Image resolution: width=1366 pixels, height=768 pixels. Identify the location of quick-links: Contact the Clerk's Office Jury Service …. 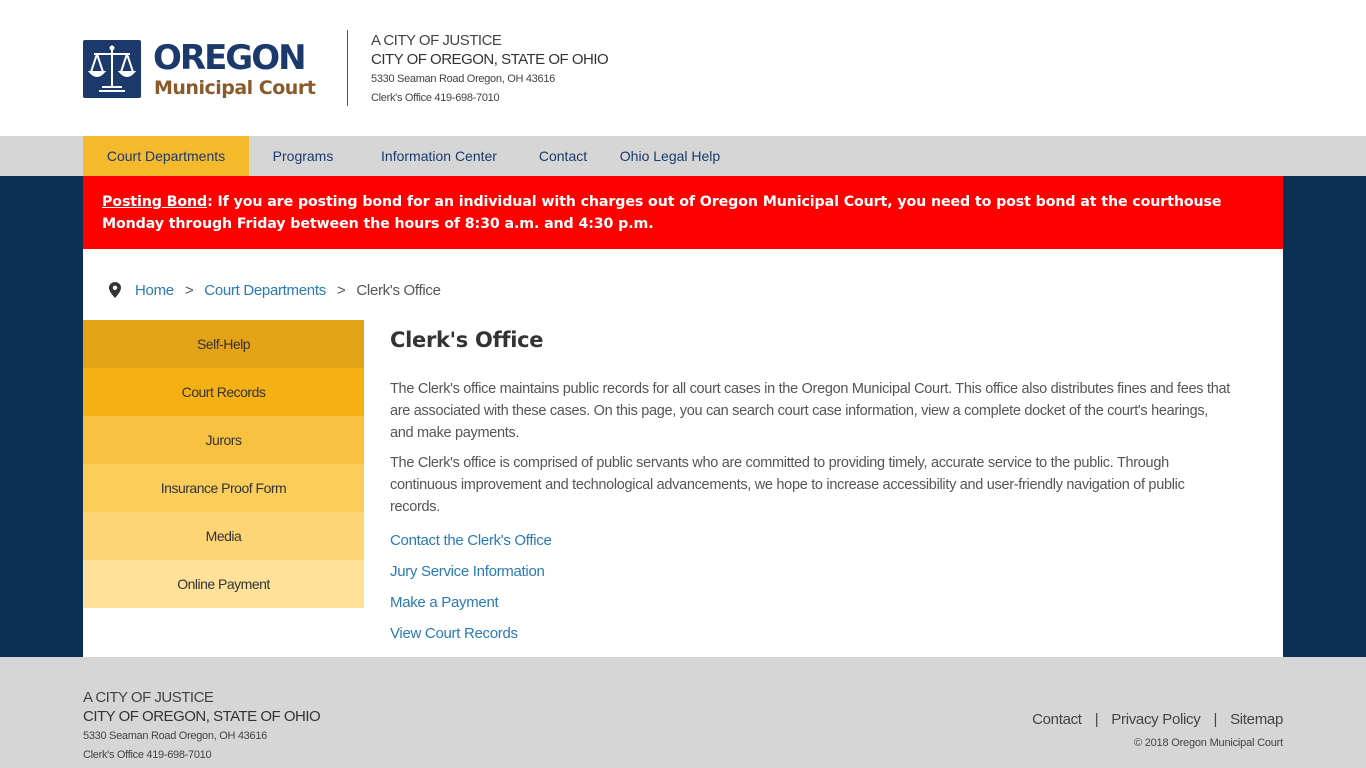
(810, 587).